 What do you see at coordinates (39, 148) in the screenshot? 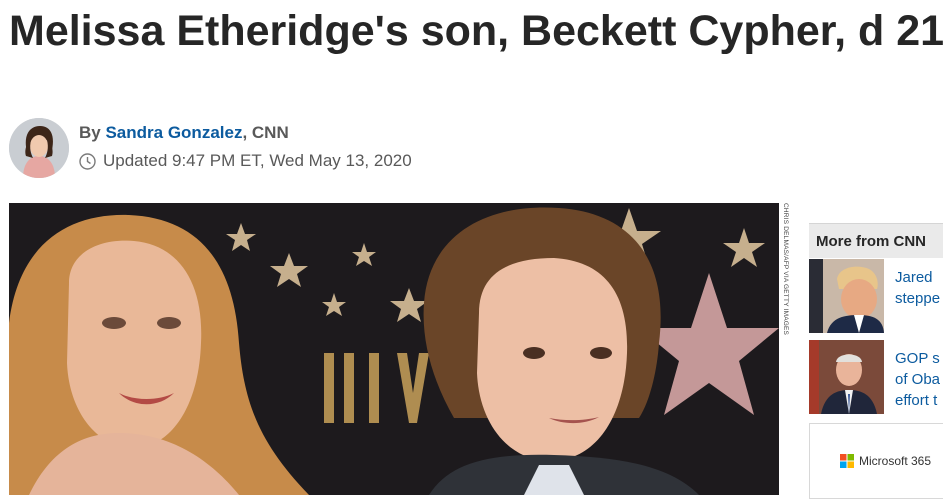
I see `author-avatar` at bounding box center [39, 148].